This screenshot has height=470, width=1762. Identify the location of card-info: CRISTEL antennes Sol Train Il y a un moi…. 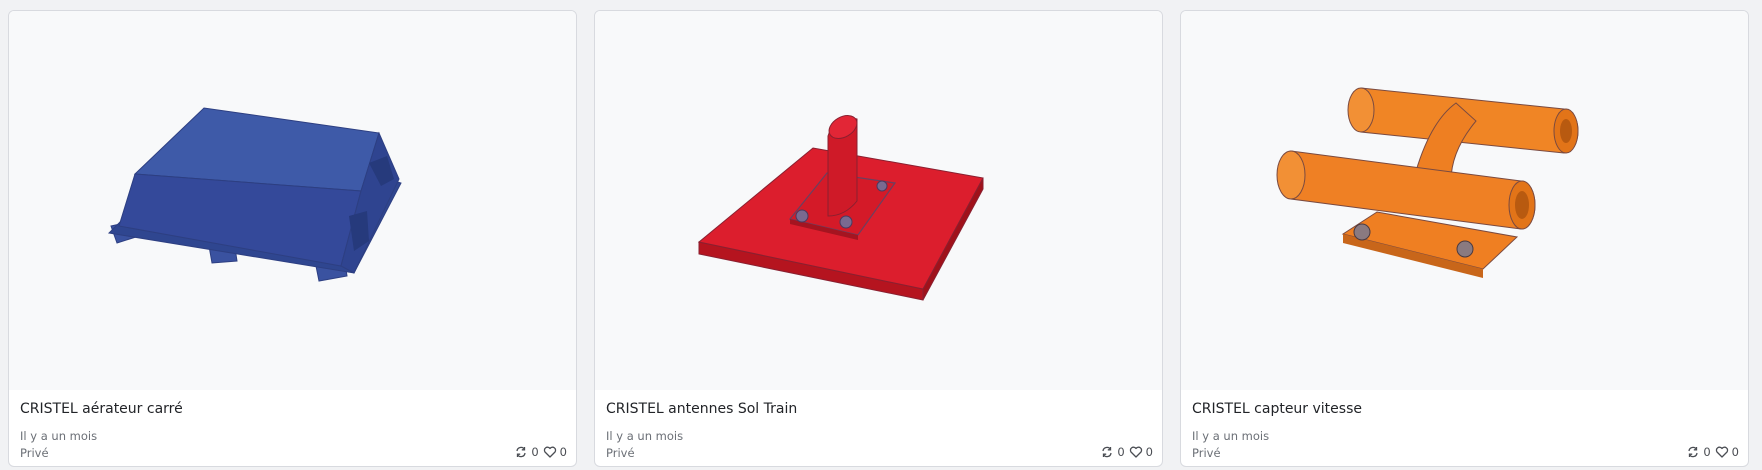
(878, 428).